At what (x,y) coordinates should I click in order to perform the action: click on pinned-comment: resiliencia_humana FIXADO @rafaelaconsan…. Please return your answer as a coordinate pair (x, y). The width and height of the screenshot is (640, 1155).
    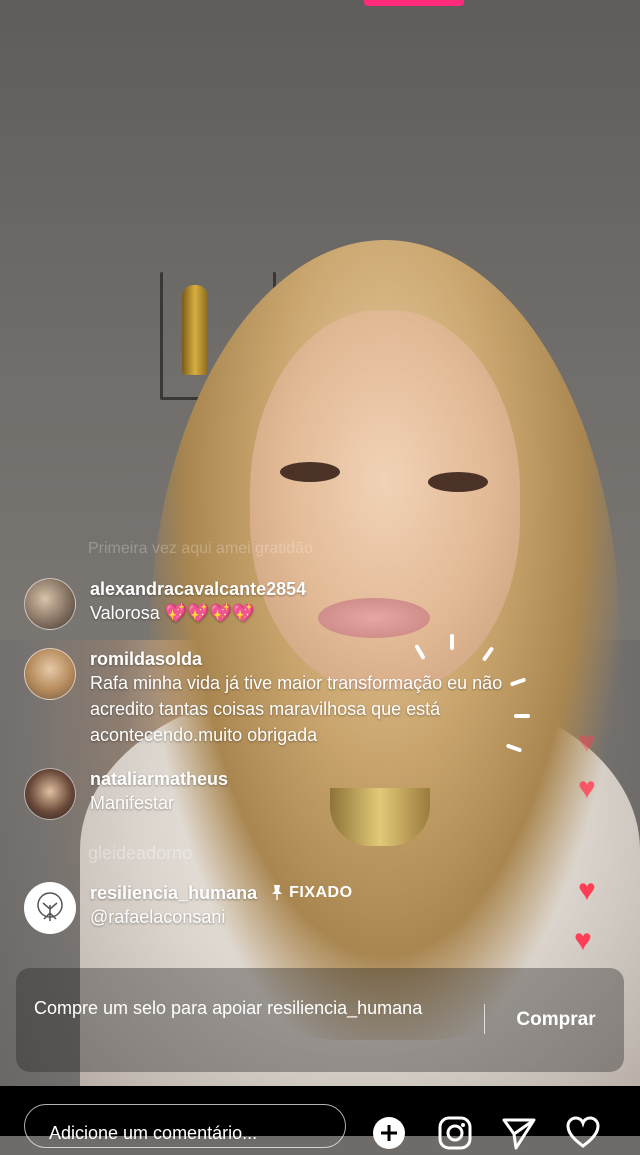
    Looking at the image, I should click on (188, 908).